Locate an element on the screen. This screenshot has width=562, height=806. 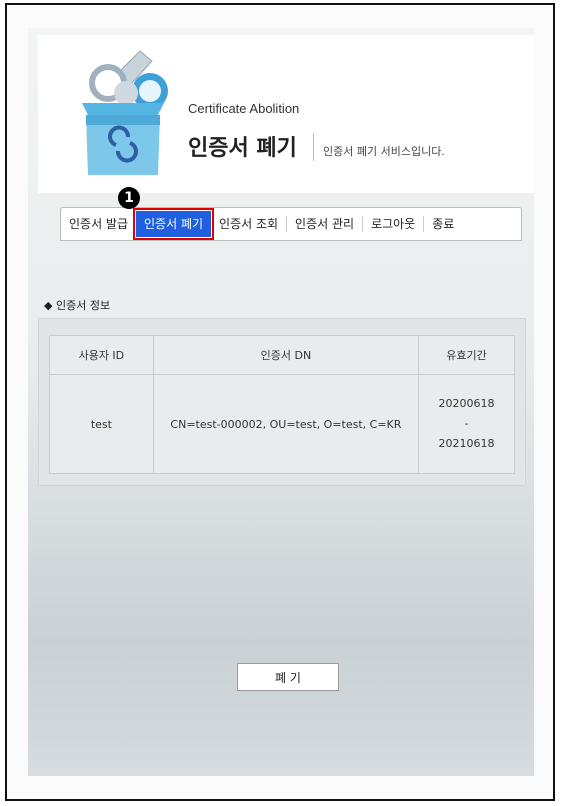
section-label: 인증서 정보 is located at coordinates (83, 305).